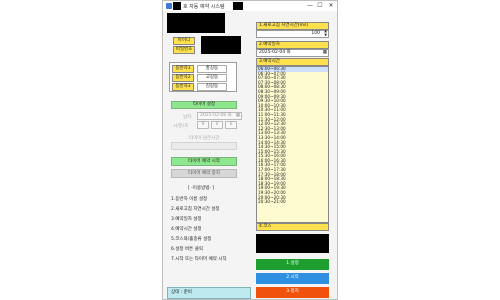 Image resolution: width=500 pixels, height=300 pixels. I want to click on timer-second-field: 0, so click(231, 125).